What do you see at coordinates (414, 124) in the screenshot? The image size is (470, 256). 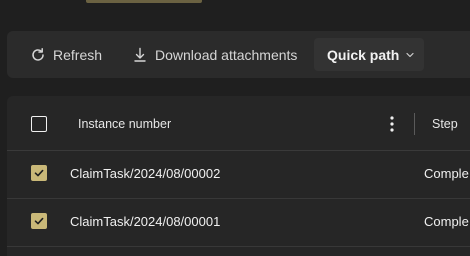 I see `column-resize-handle` at bounding box center [414, 124].